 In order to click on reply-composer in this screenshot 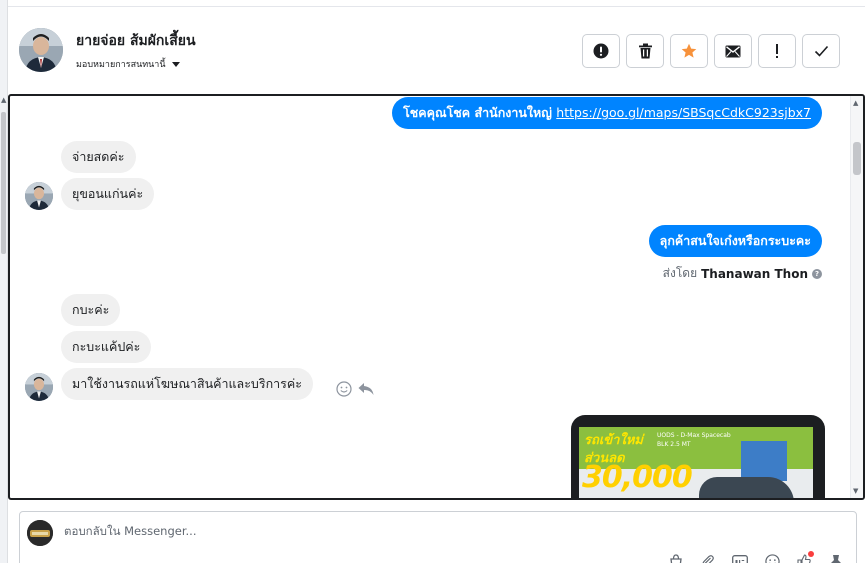, I will do `click(438, 537)`.